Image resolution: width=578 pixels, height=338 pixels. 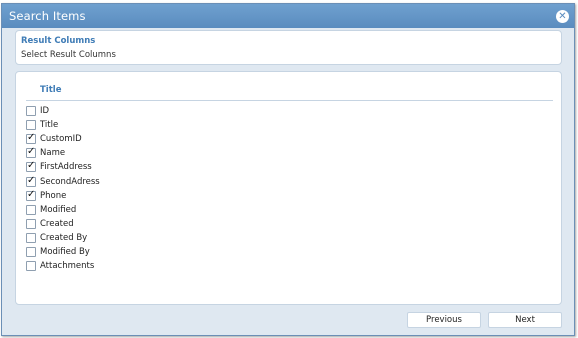 I want to click on column-option-label: Modified, so click(x=58, y=209).